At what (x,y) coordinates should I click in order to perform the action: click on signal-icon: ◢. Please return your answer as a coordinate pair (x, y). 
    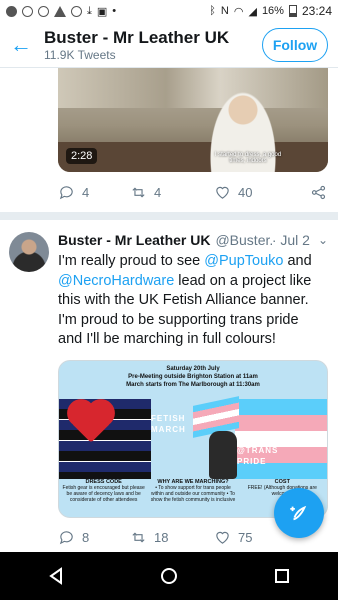
    Looking at the image, I should click on (252, 11).